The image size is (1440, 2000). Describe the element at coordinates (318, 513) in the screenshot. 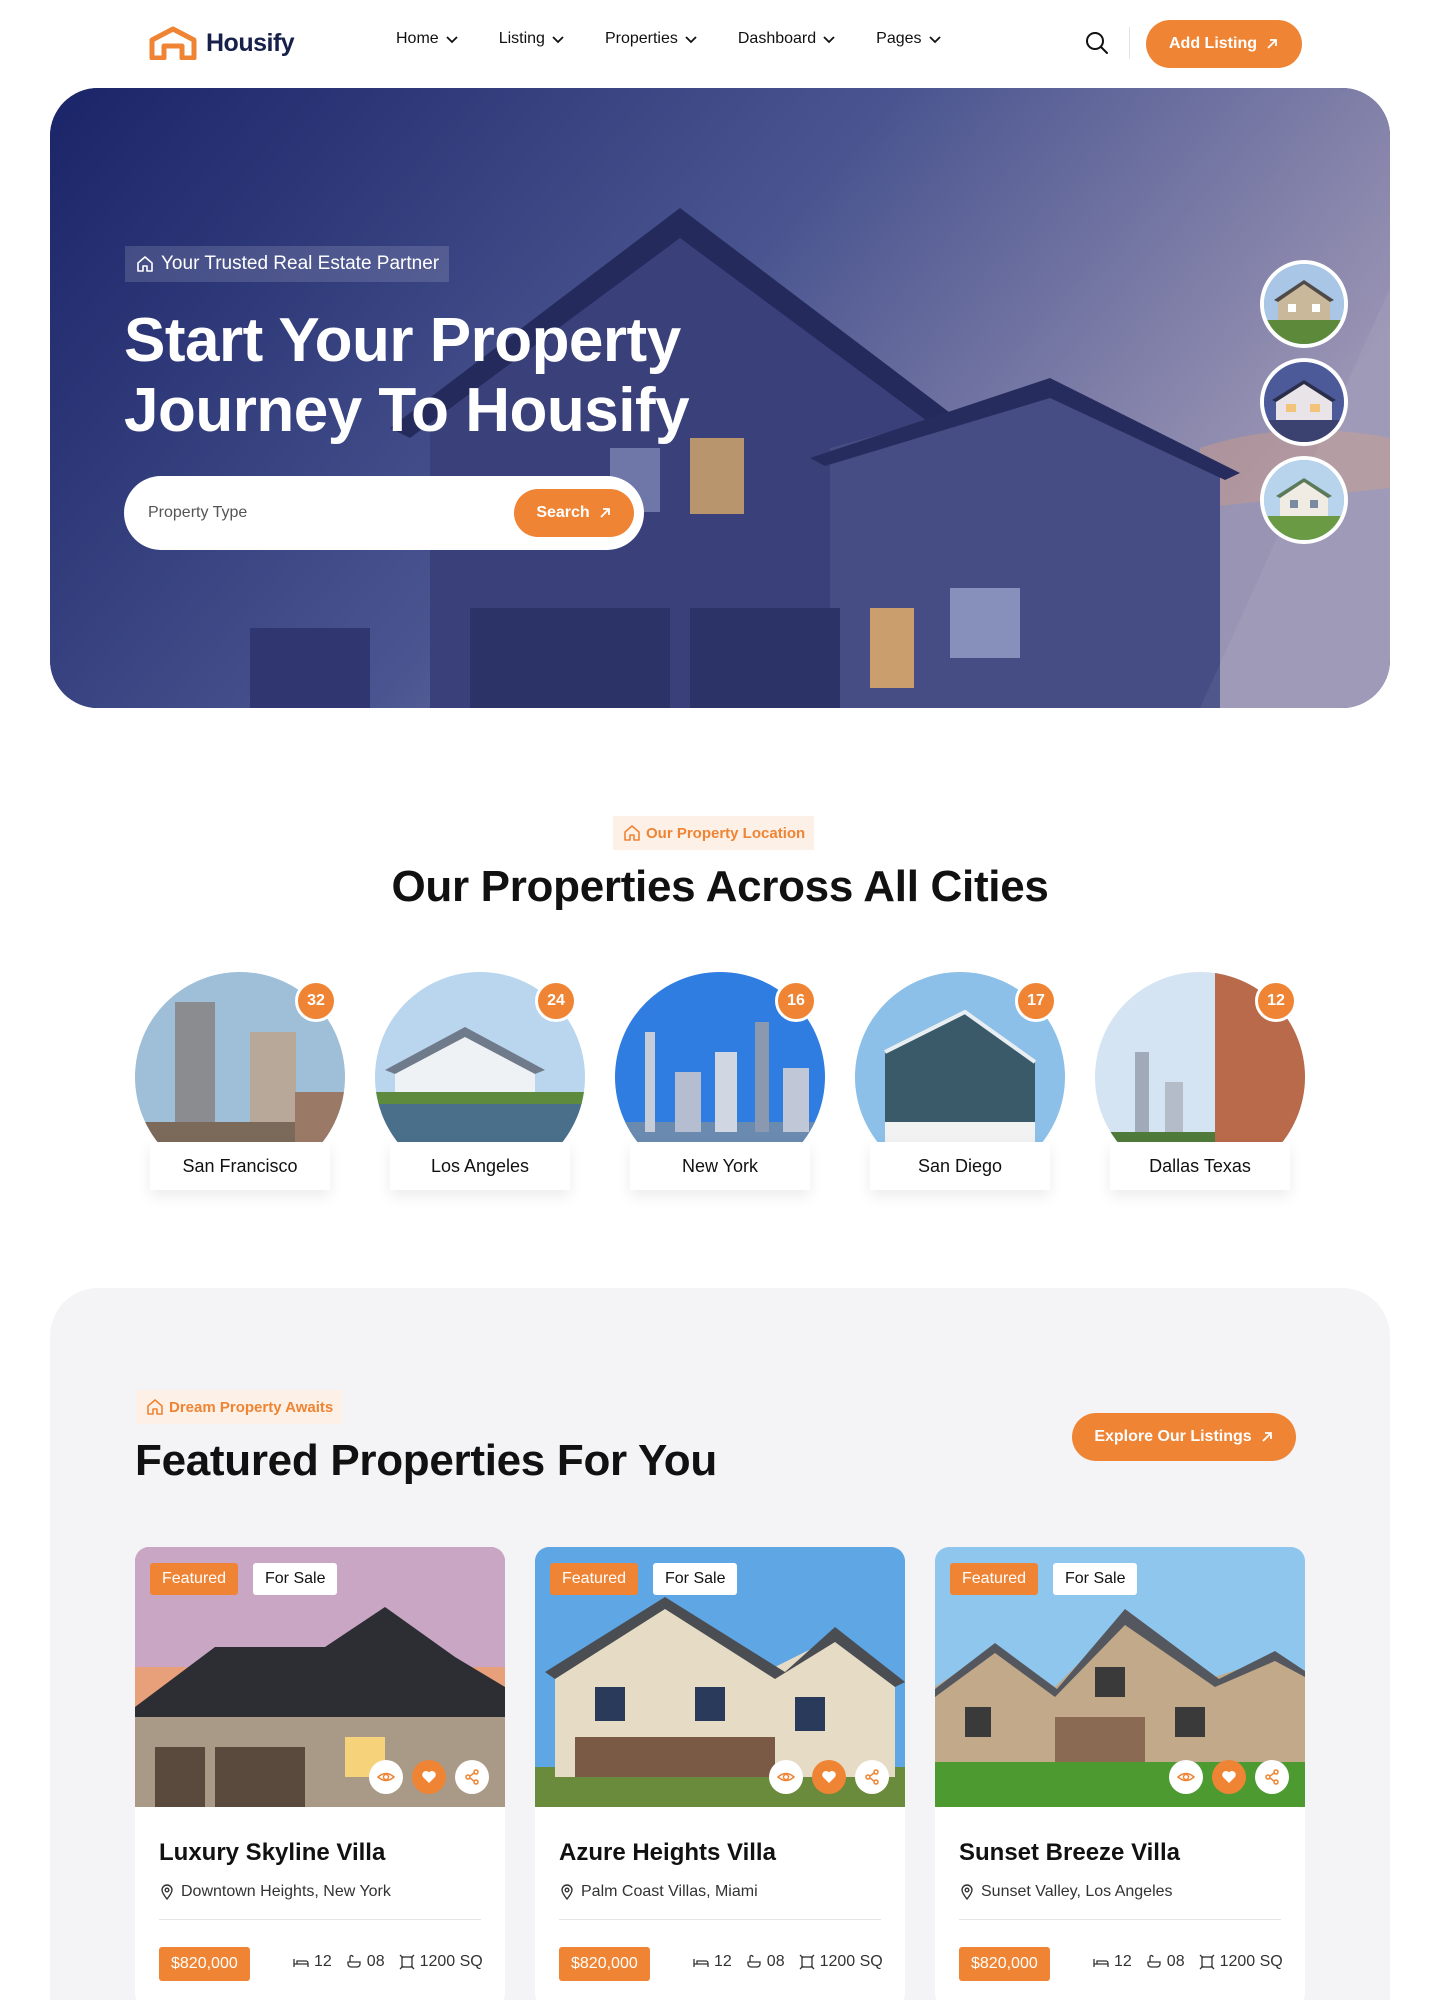

I see `property-type-input` at that location.